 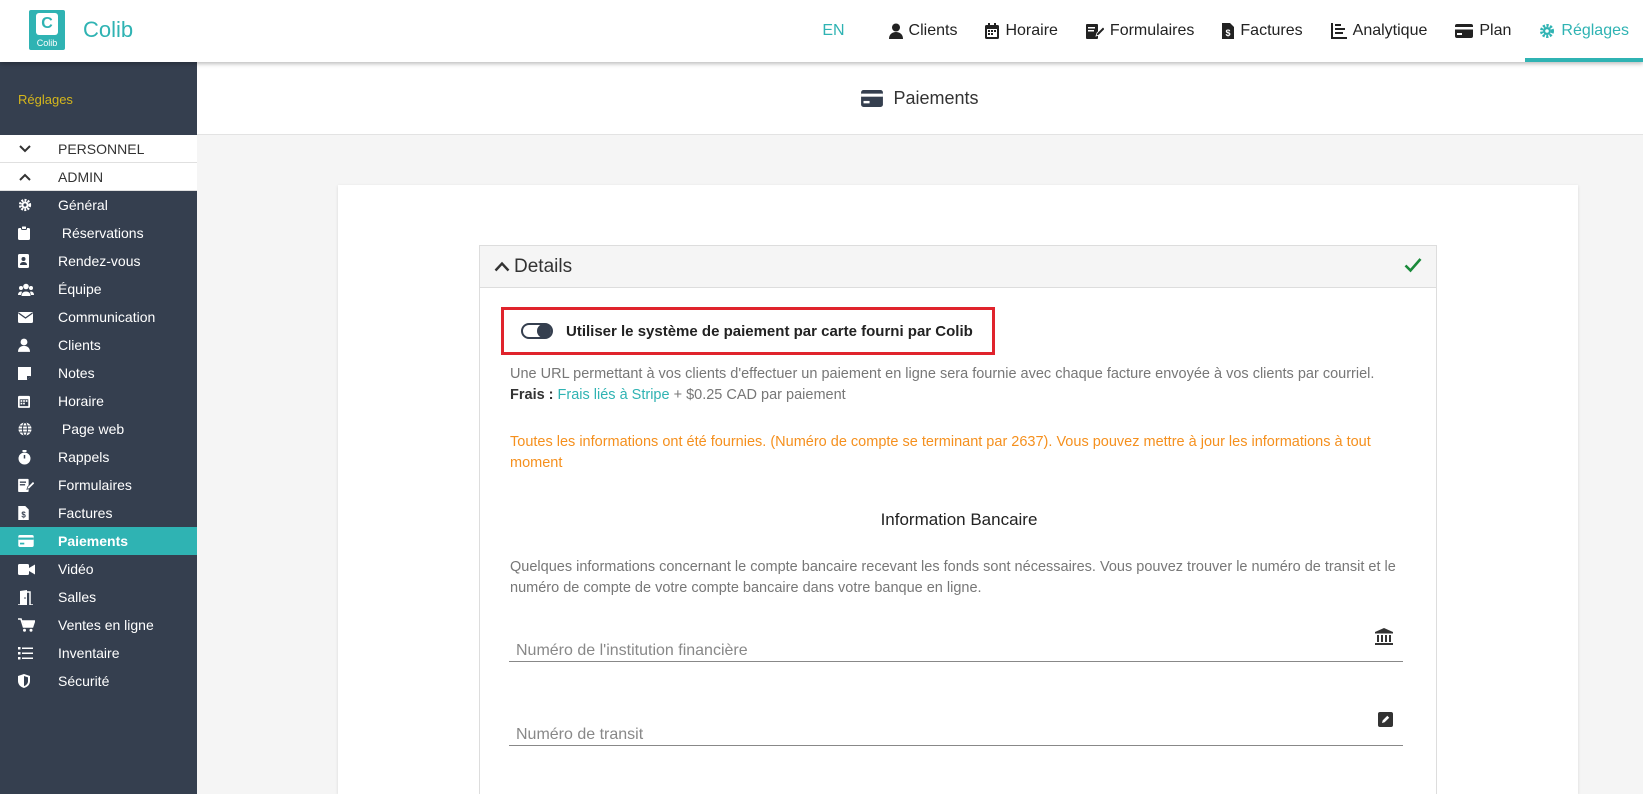 I want to click on sidebar-item-factures: $ Factures, so click(x=98, y=513).